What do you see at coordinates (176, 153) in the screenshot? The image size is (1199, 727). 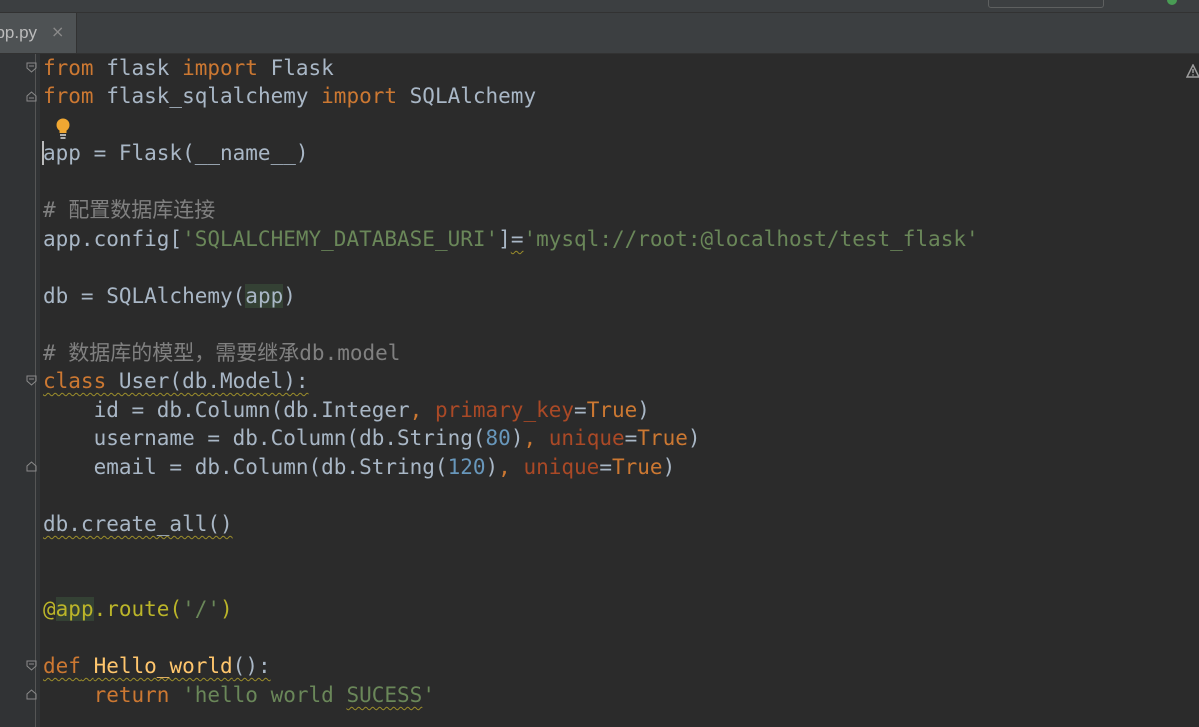 I see `code-line-4: app = Flask(__name__)` at bounding box center [176, 153].